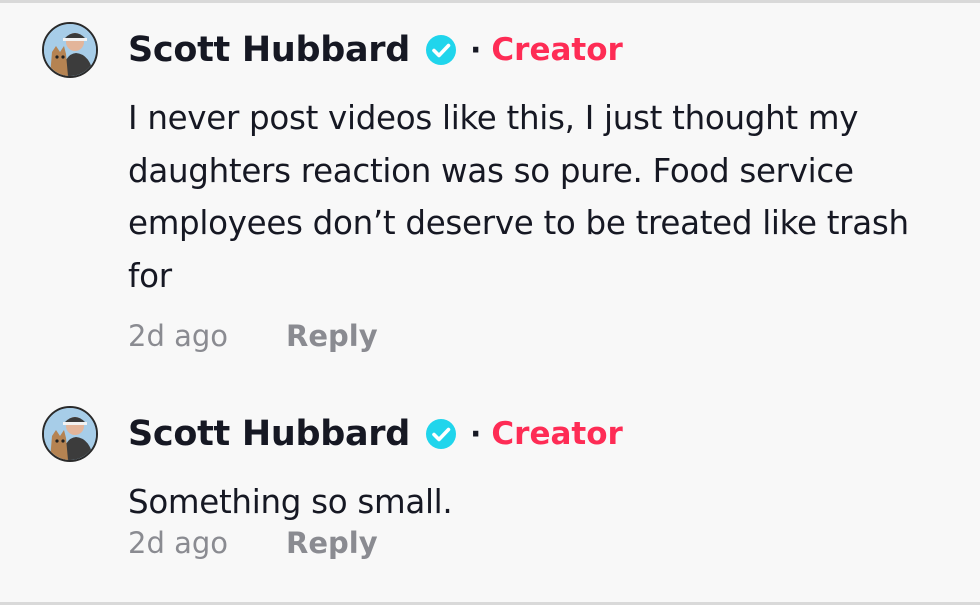 Image resolution: width=980 pixels, height=605 pixels. I want to click on top-divider, so click(490, 1).